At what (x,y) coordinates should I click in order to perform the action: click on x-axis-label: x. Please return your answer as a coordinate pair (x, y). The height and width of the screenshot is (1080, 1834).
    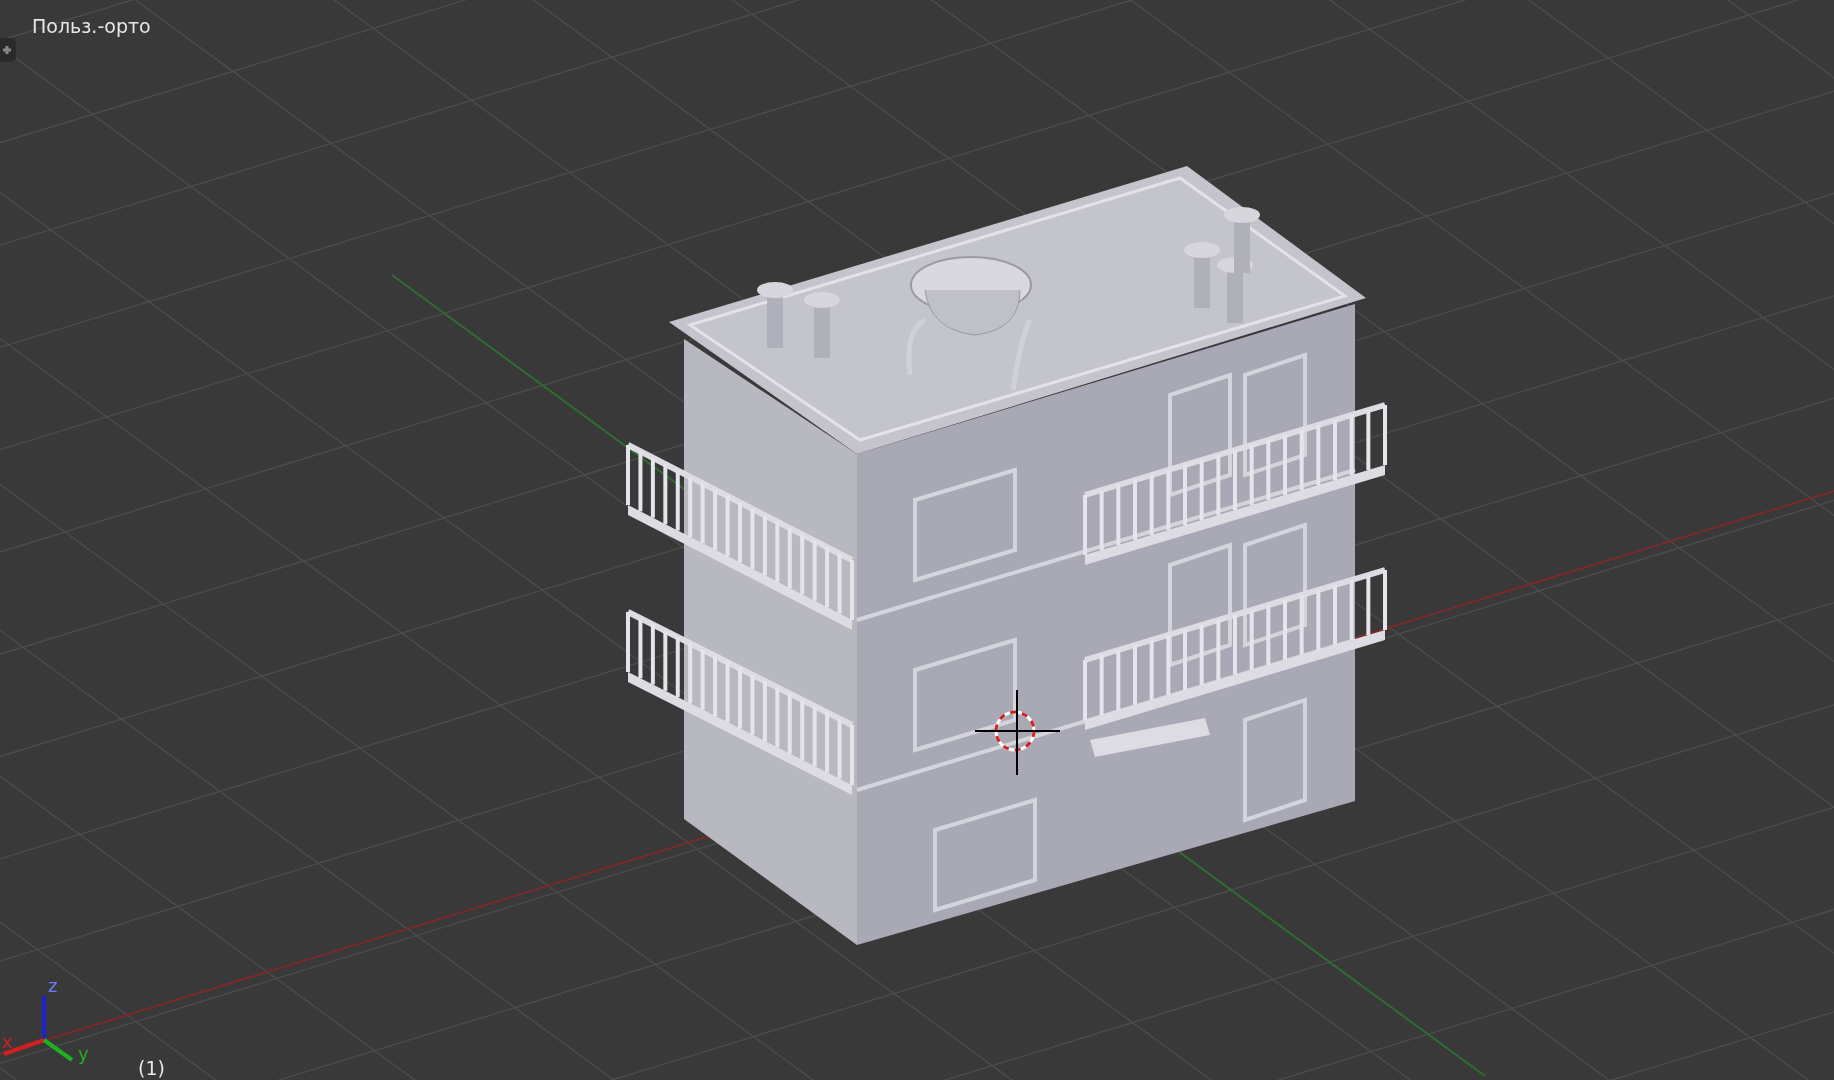
    Looking at the image, I should click on (7, 1041).